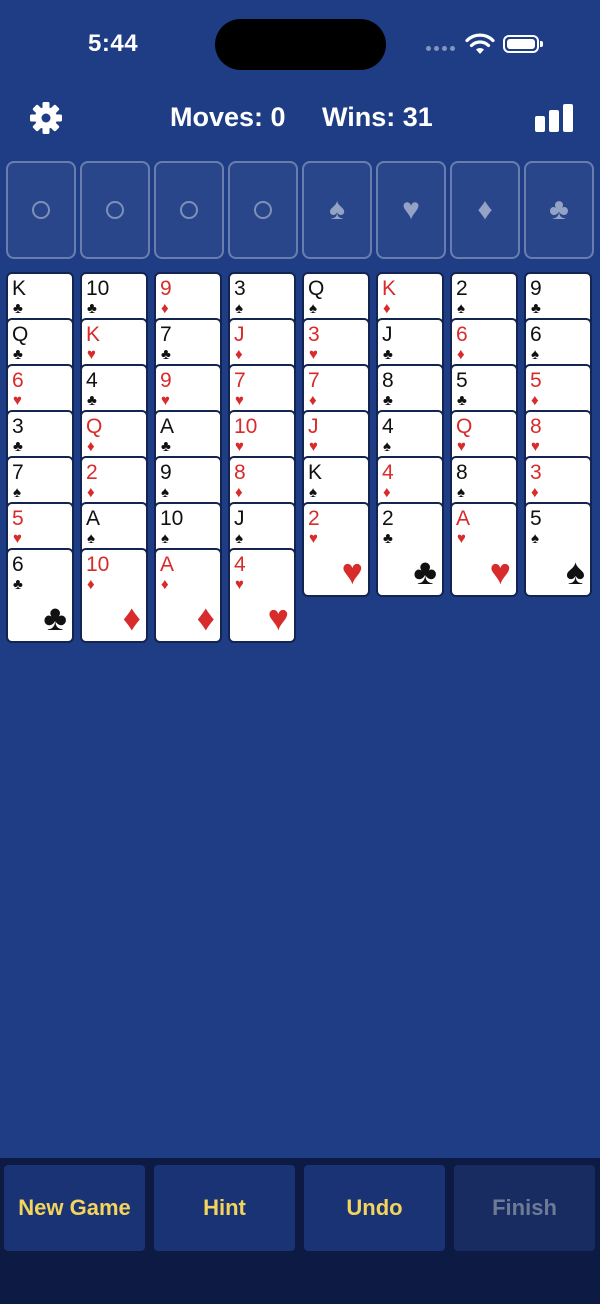 The image size is (600, 1304). I want to click on stats-icon, so click(554, 118).